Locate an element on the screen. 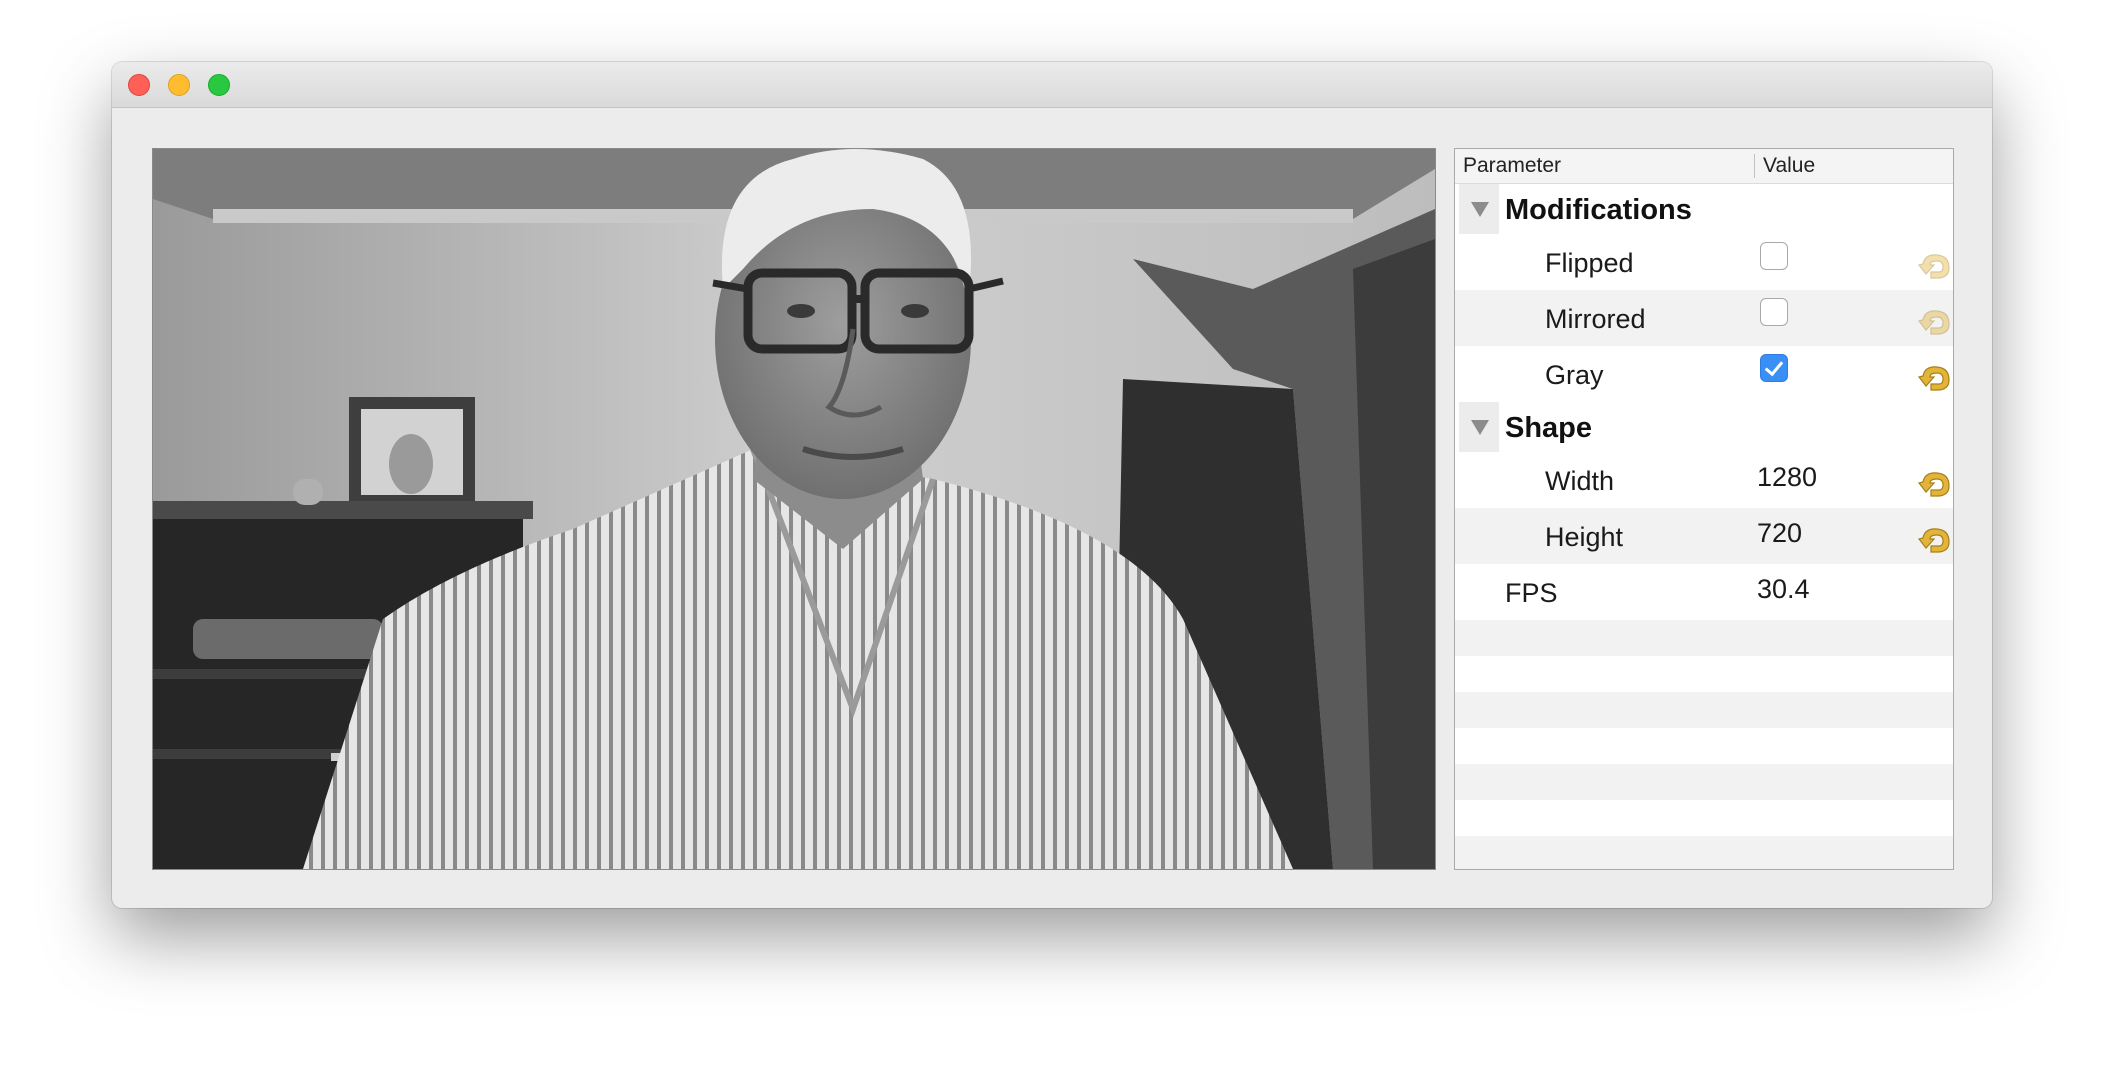 The image size is (2104, 1068). param-row-gray: Gray is located at coordinates (1704, 374).